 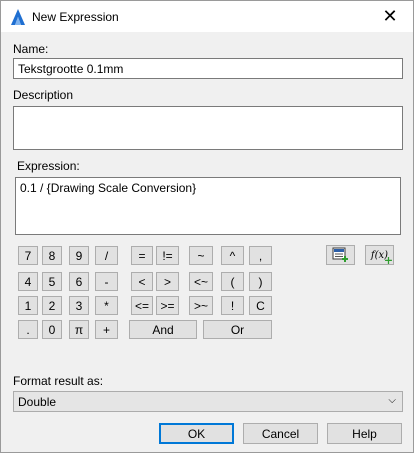 I want to click on close-icon: ✕, so click(x=390, y=16).